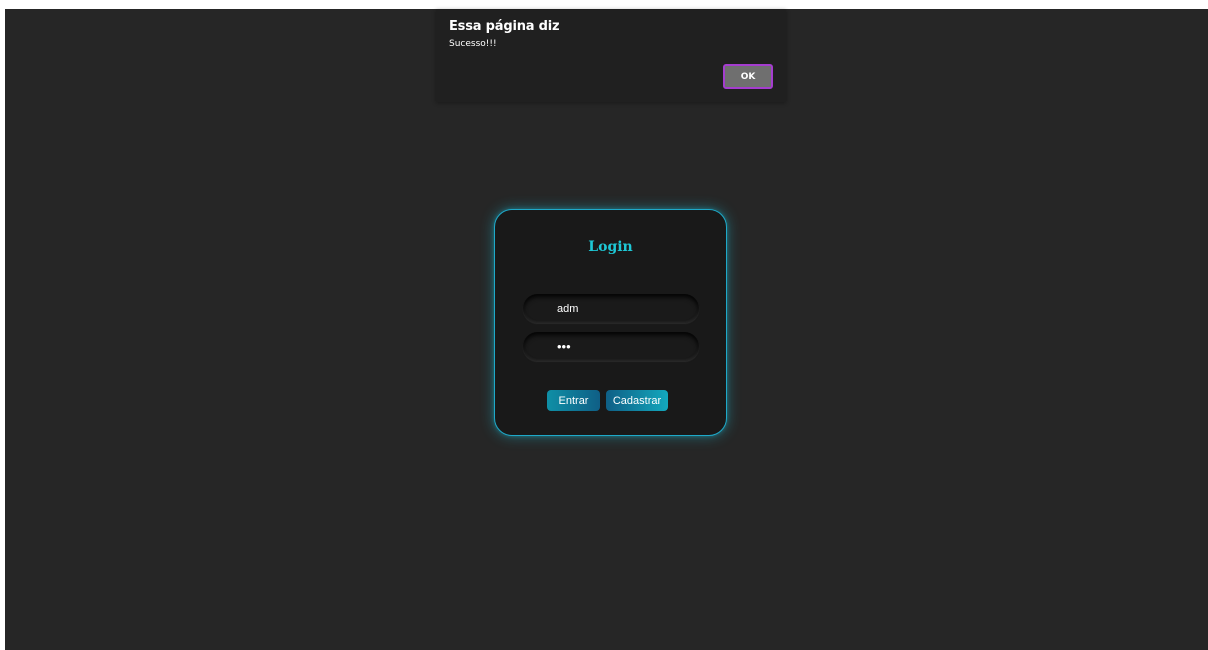  What do you see at coordinates (611, 308) in the screenshot?
I see `username-input` at bounding box center [611, 308].